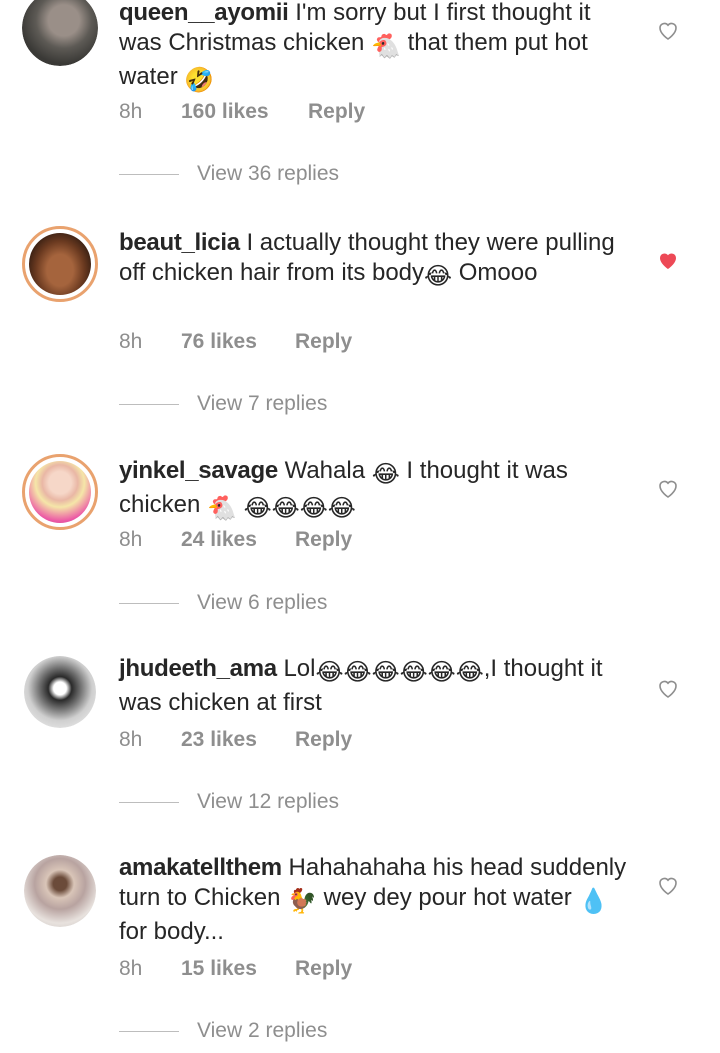  Describe the element at coordinates (268, 173) in the screenshot. I see `view-replies-label: View 36 replies` at that location.